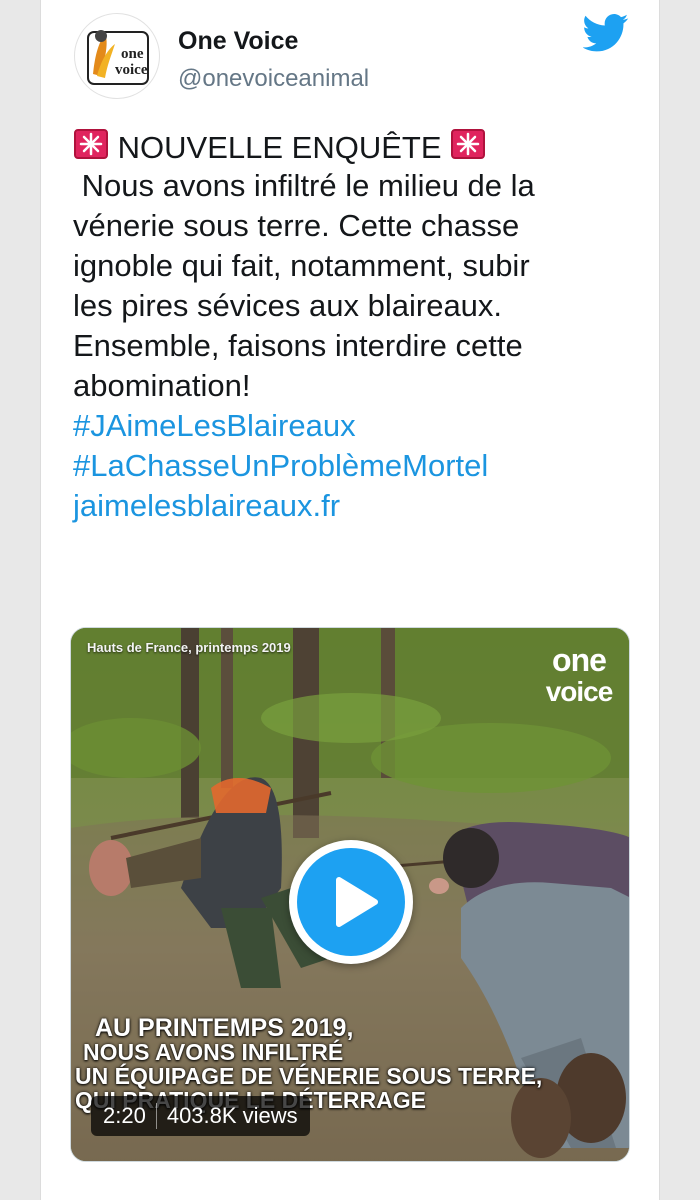 Image resolution: width=700 pixels, height=1200 pixels. I want to click on tweet-text-line: Ensemble, faisons interdire cette, so click(298, 345).